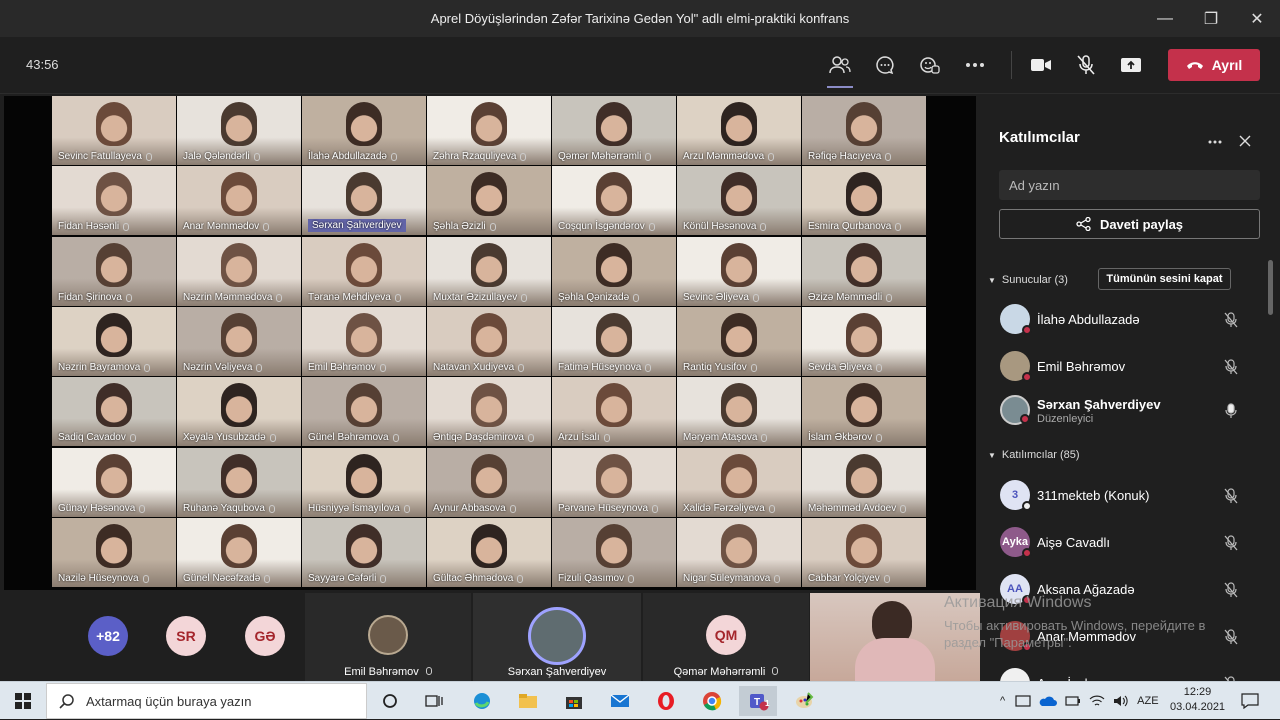 The image size is (1280, 720). What do you see at coordinates (1270, 287) in the screenshot?
I see `panel-scrollbar` at bounding box center [1270, 287].